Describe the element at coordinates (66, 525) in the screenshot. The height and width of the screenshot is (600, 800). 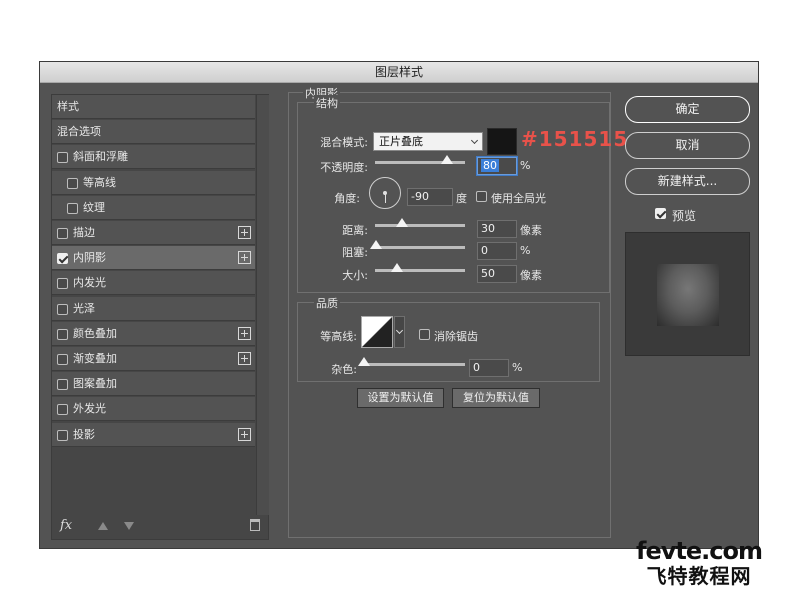
I see `fx-icon: fx` at that location.